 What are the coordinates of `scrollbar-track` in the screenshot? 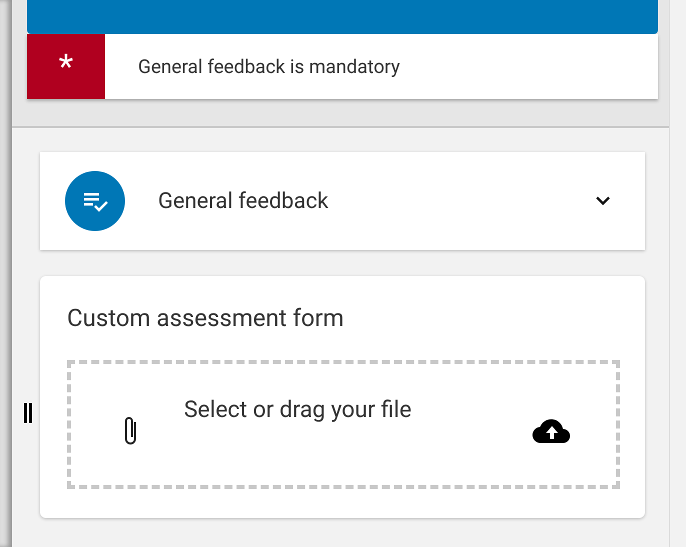 It's located at (677, 273).